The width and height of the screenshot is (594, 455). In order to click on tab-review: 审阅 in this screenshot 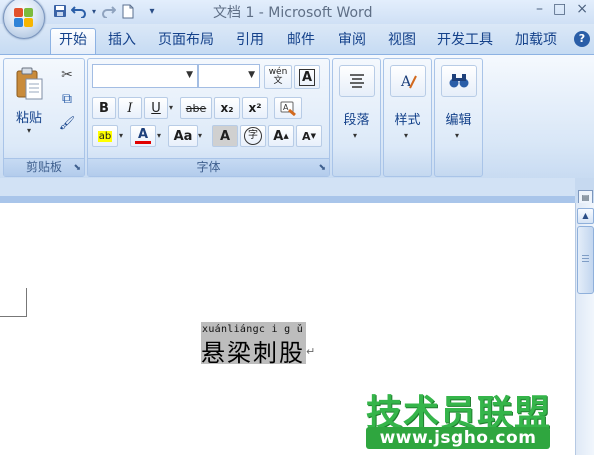, I will do `click(352, 40)`.